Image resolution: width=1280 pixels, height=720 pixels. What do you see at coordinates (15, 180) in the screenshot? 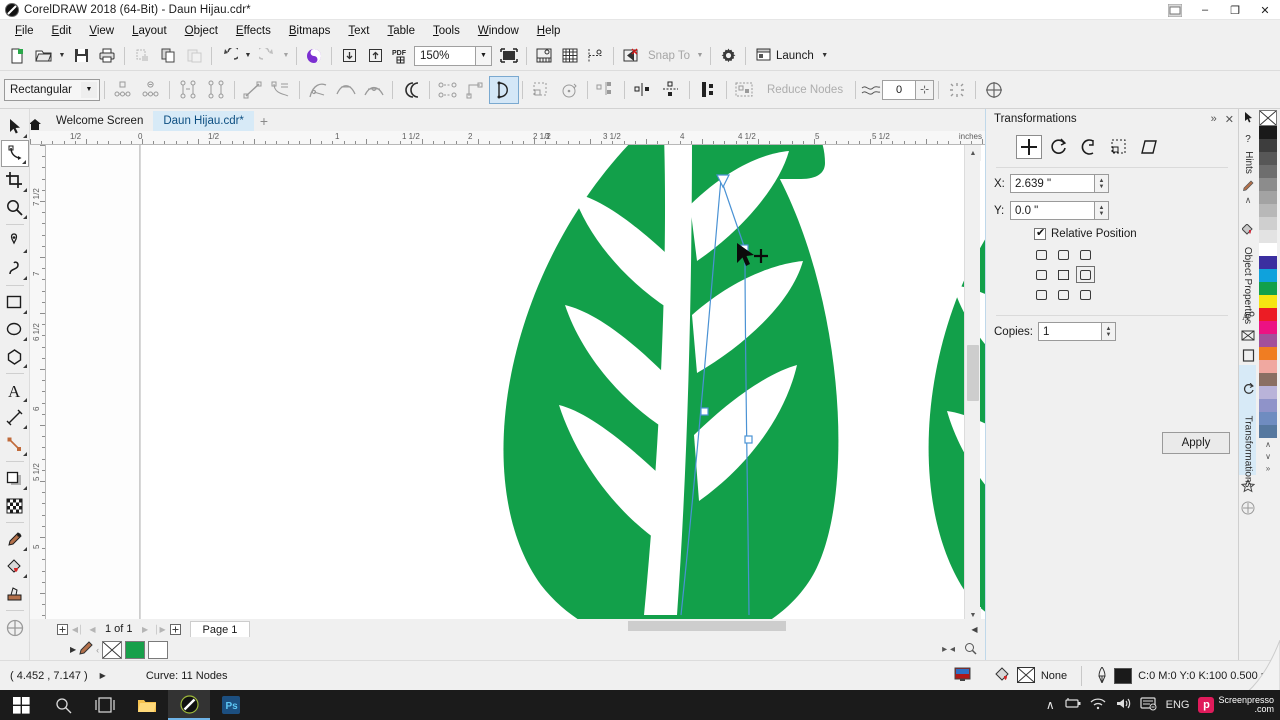
I see `crop-tool` at bounding box center [15, 180].